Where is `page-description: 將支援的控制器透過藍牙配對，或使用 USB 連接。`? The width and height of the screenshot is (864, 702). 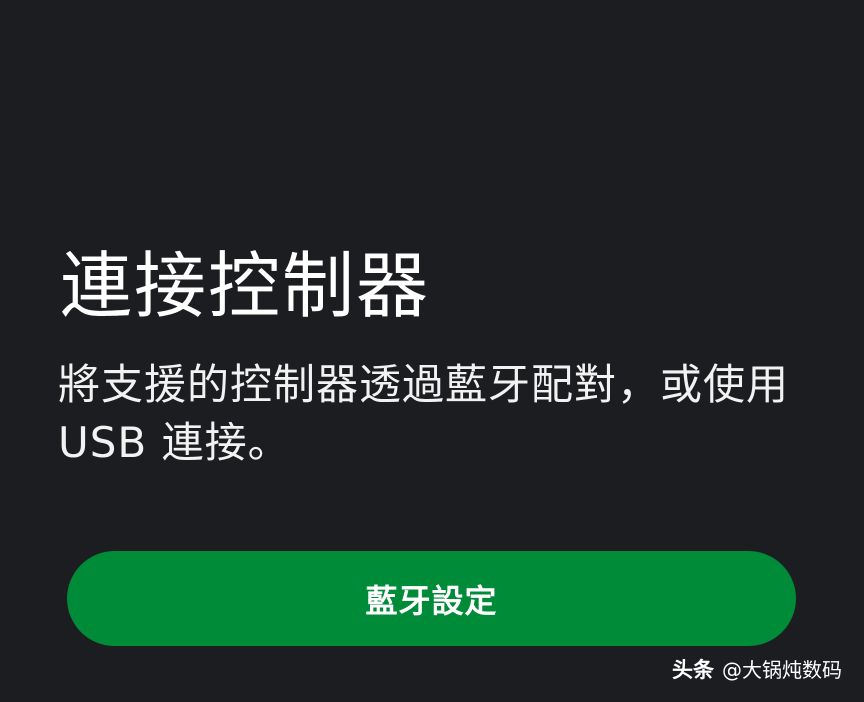 page-description: 將支援的控制器透過藍牙配對，或使用 USB 連接。 is located at coordinates (424, 413).